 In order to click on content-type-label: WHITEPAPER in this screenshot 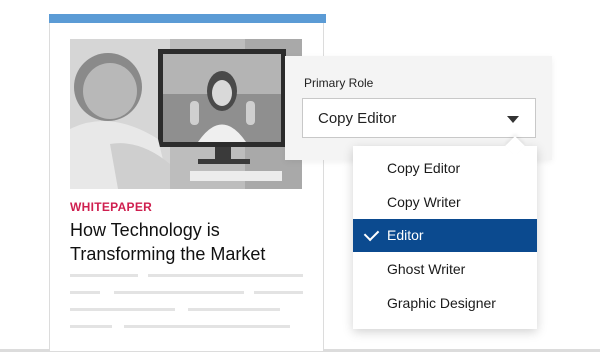, I will do `click(111, 207)`.